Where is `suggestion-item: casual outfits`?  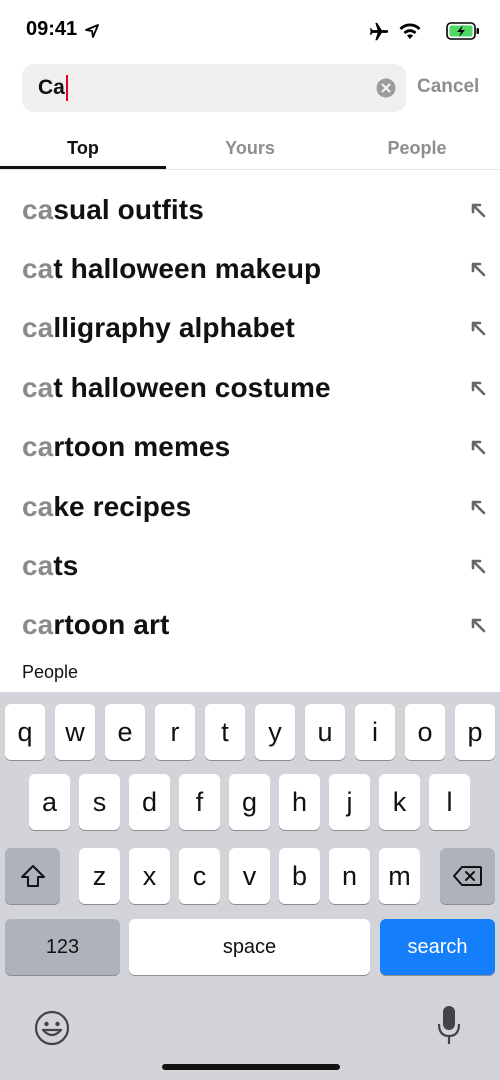
suggestion-item: casual outfits is located at coordinates (250, 209).